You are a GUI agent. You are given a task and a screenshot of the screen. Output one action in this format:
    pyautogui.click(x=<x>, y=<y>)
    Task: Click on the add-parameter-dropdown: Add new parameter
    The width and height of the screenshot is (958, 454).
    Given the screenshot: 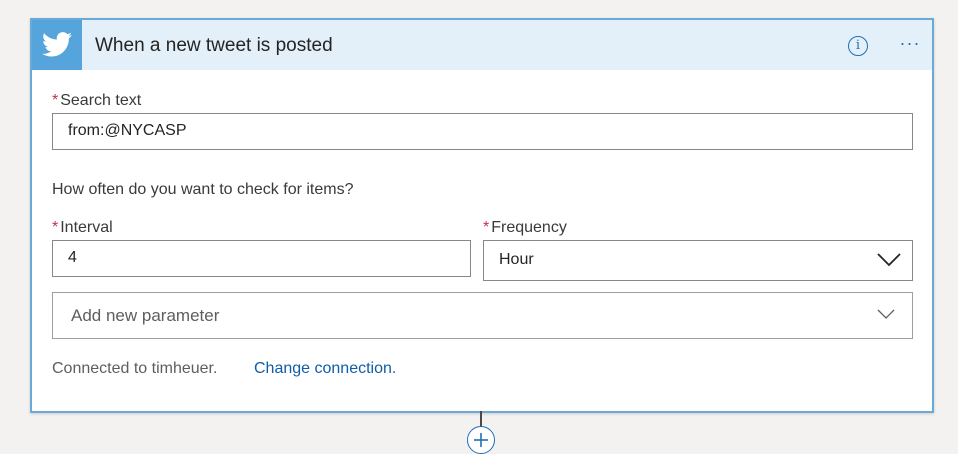 What is the action you would take?
    pyautogui.click(x=482, y=315)
    